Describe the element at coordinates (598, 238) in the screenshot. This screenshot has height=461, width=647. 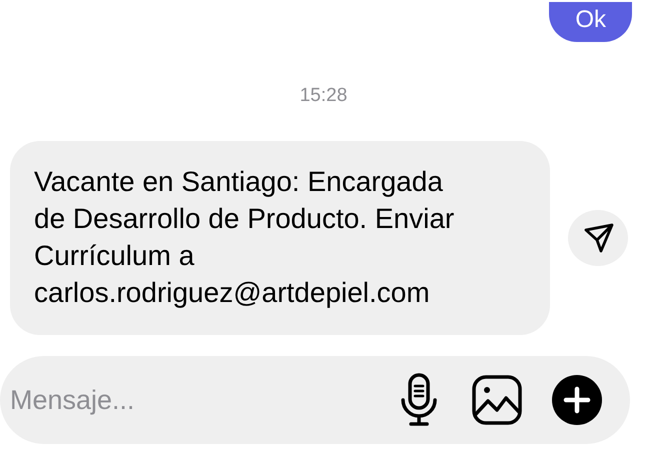
I see `share-button` at that location.